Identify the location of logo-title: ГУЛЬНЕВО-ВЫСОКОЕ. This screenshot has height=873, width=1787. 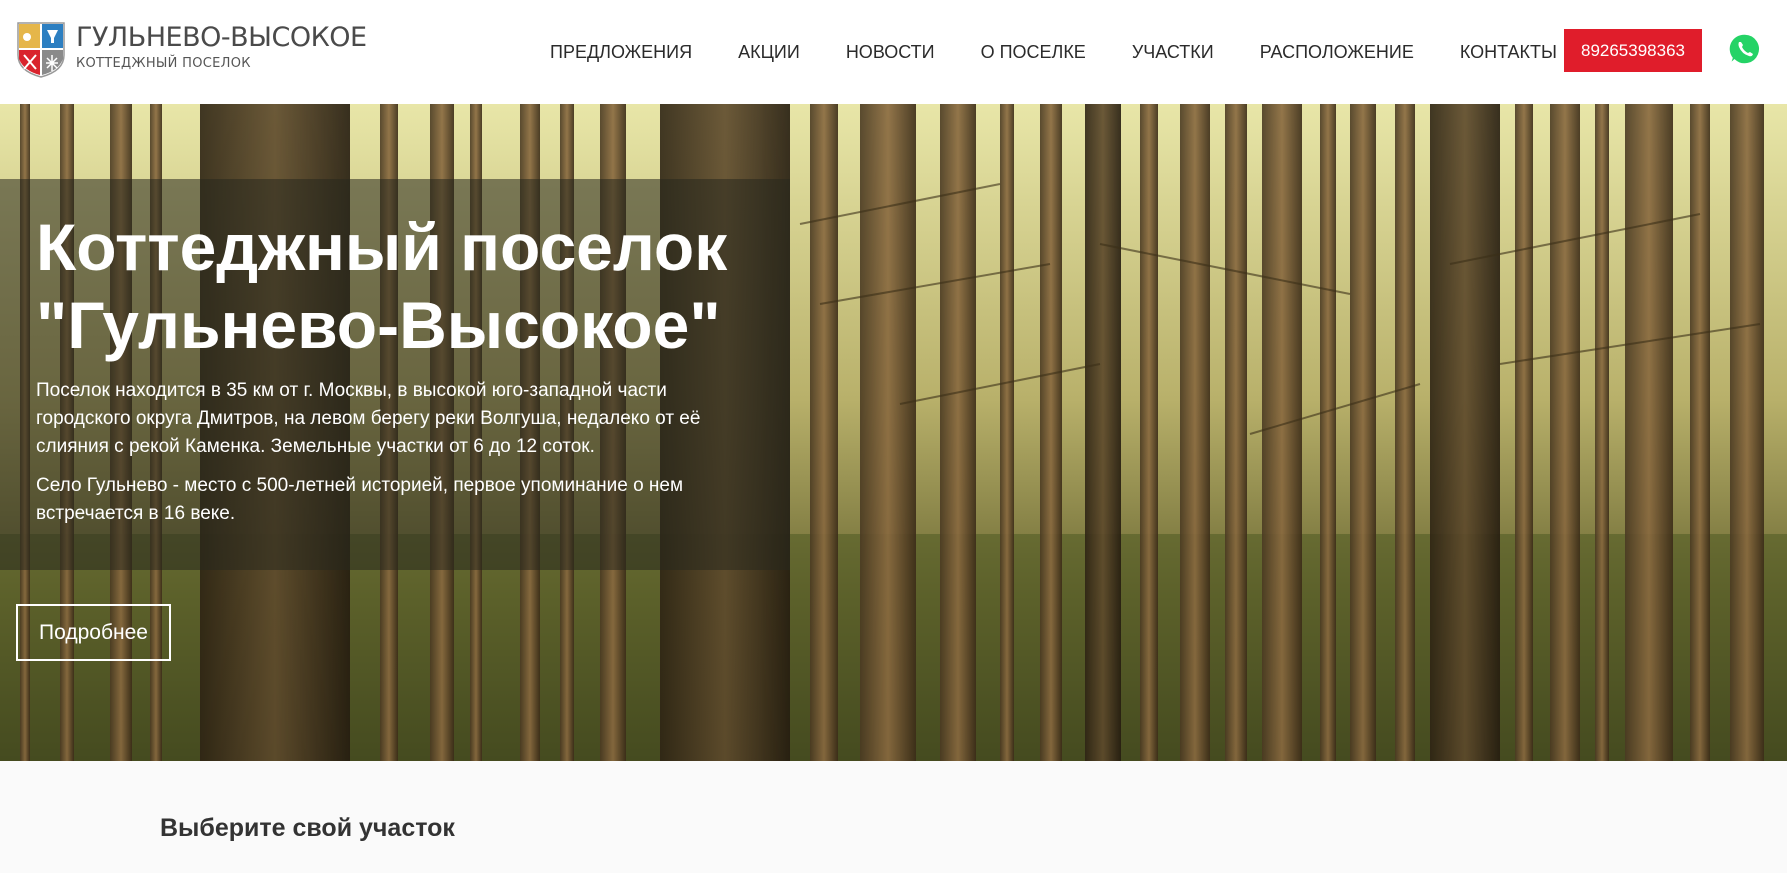
(221, 37).